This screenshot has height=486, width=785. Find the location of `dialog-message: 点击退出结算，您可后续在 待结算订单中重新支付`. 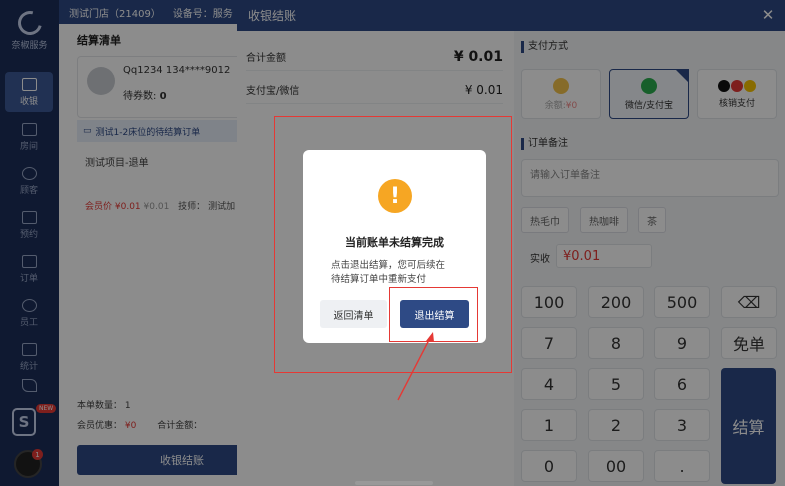

dialog-message: 点击退出结算，您可后续在 待结算订单中重新支付 is located at coordinates (388, 273).